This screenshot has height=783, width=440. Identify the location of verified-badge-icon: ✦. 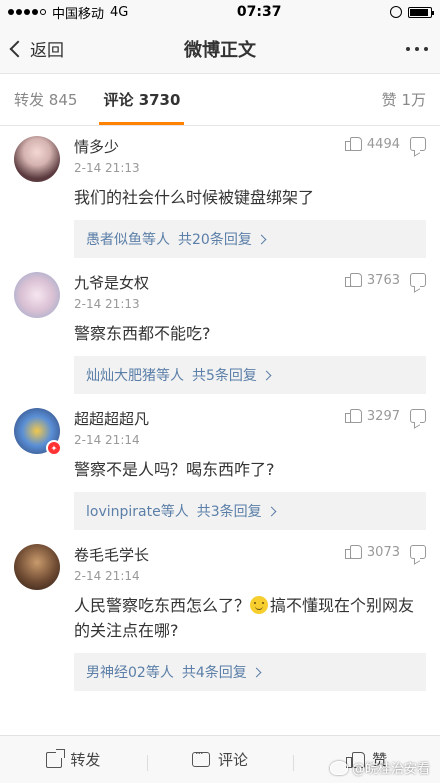
(54, 448).